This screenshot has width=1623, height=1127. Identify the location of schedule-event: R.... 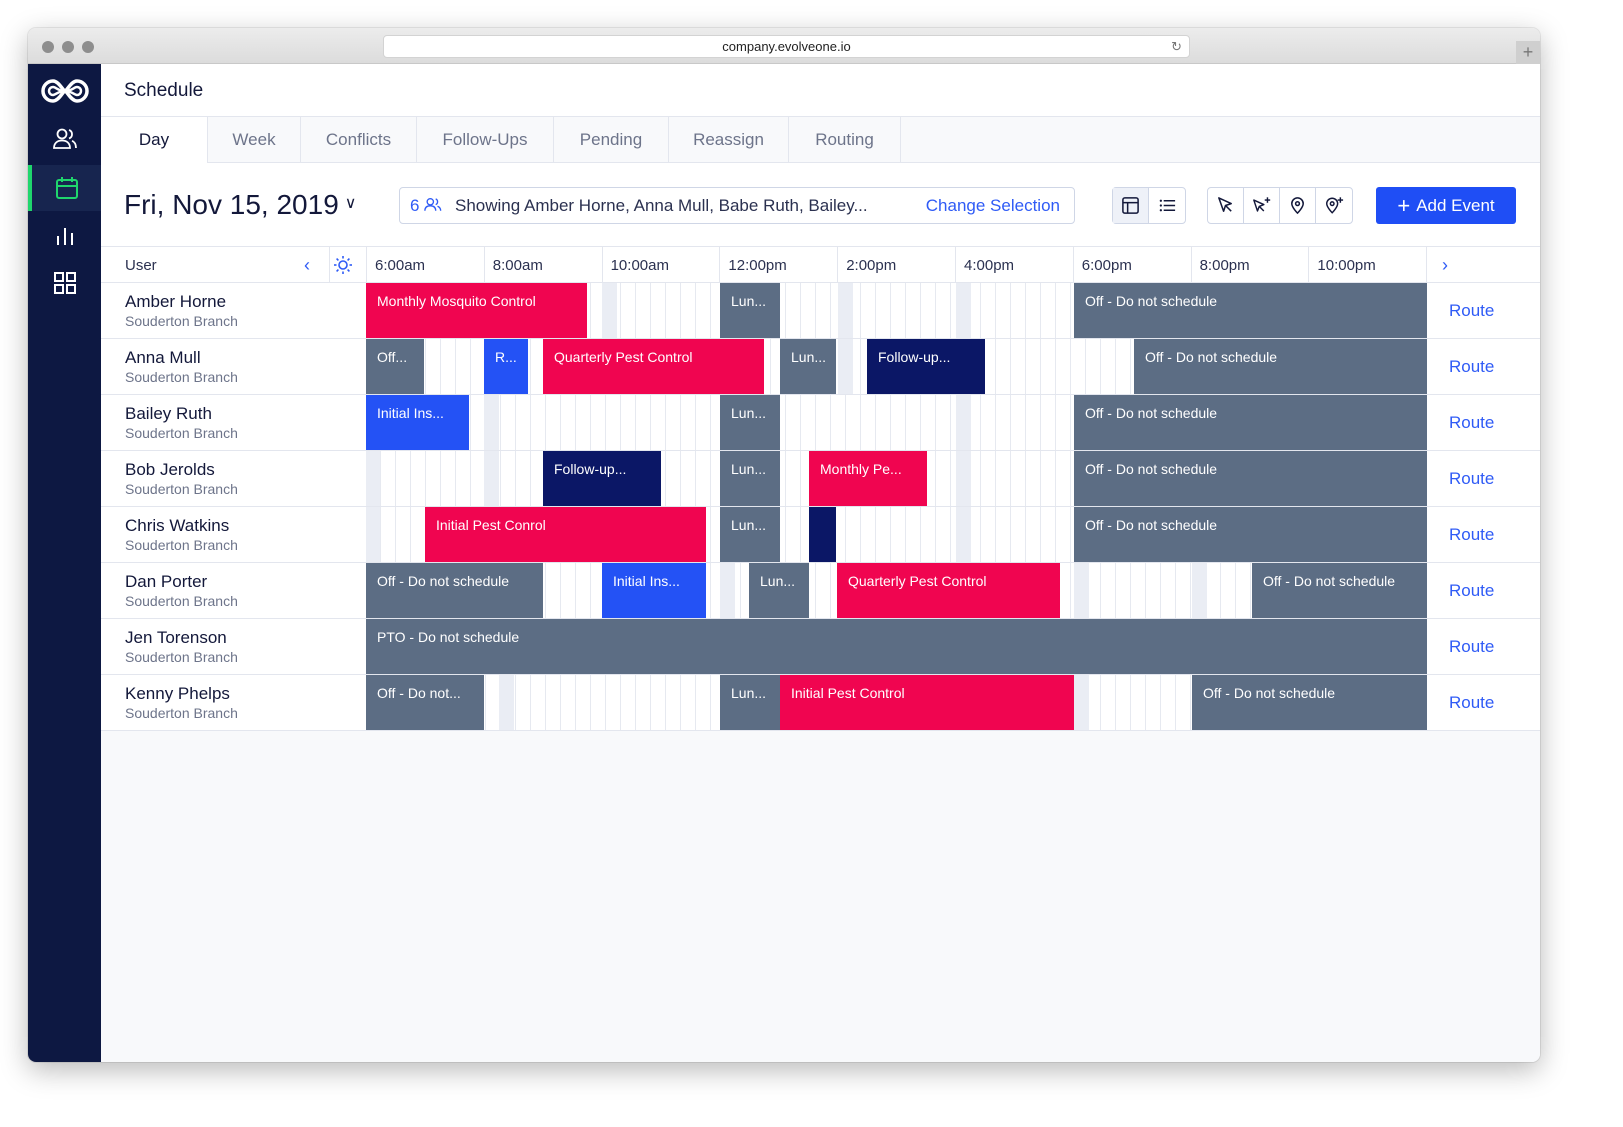
(506, 366).